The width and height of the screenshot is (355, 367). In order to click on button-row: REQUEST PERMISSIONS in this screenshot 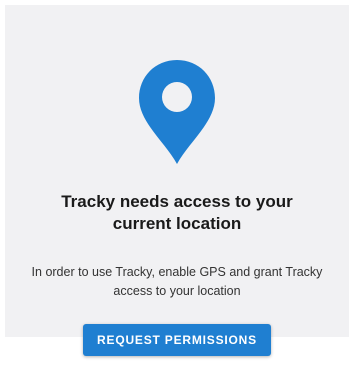, I will do `click(177, 340)`.